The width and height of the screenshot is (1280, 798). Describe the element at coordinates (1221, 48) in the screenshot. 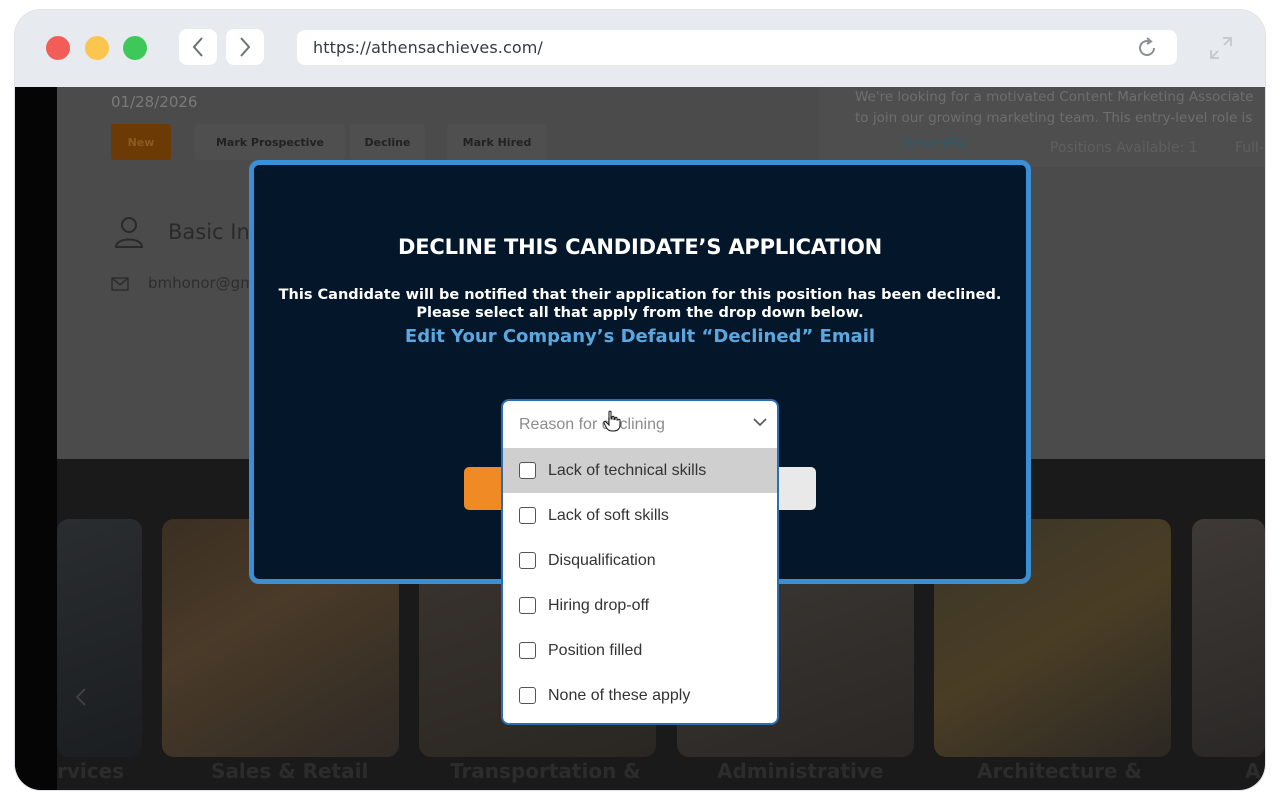

I see `expand-icon` at that location.